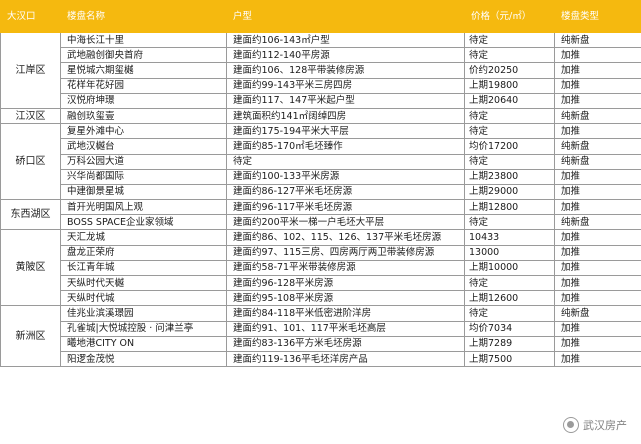  What do you see at coordinates (509, 328) in the screenshot?
I see `price-cell: 均价7034` at bounding box center [509, 328].